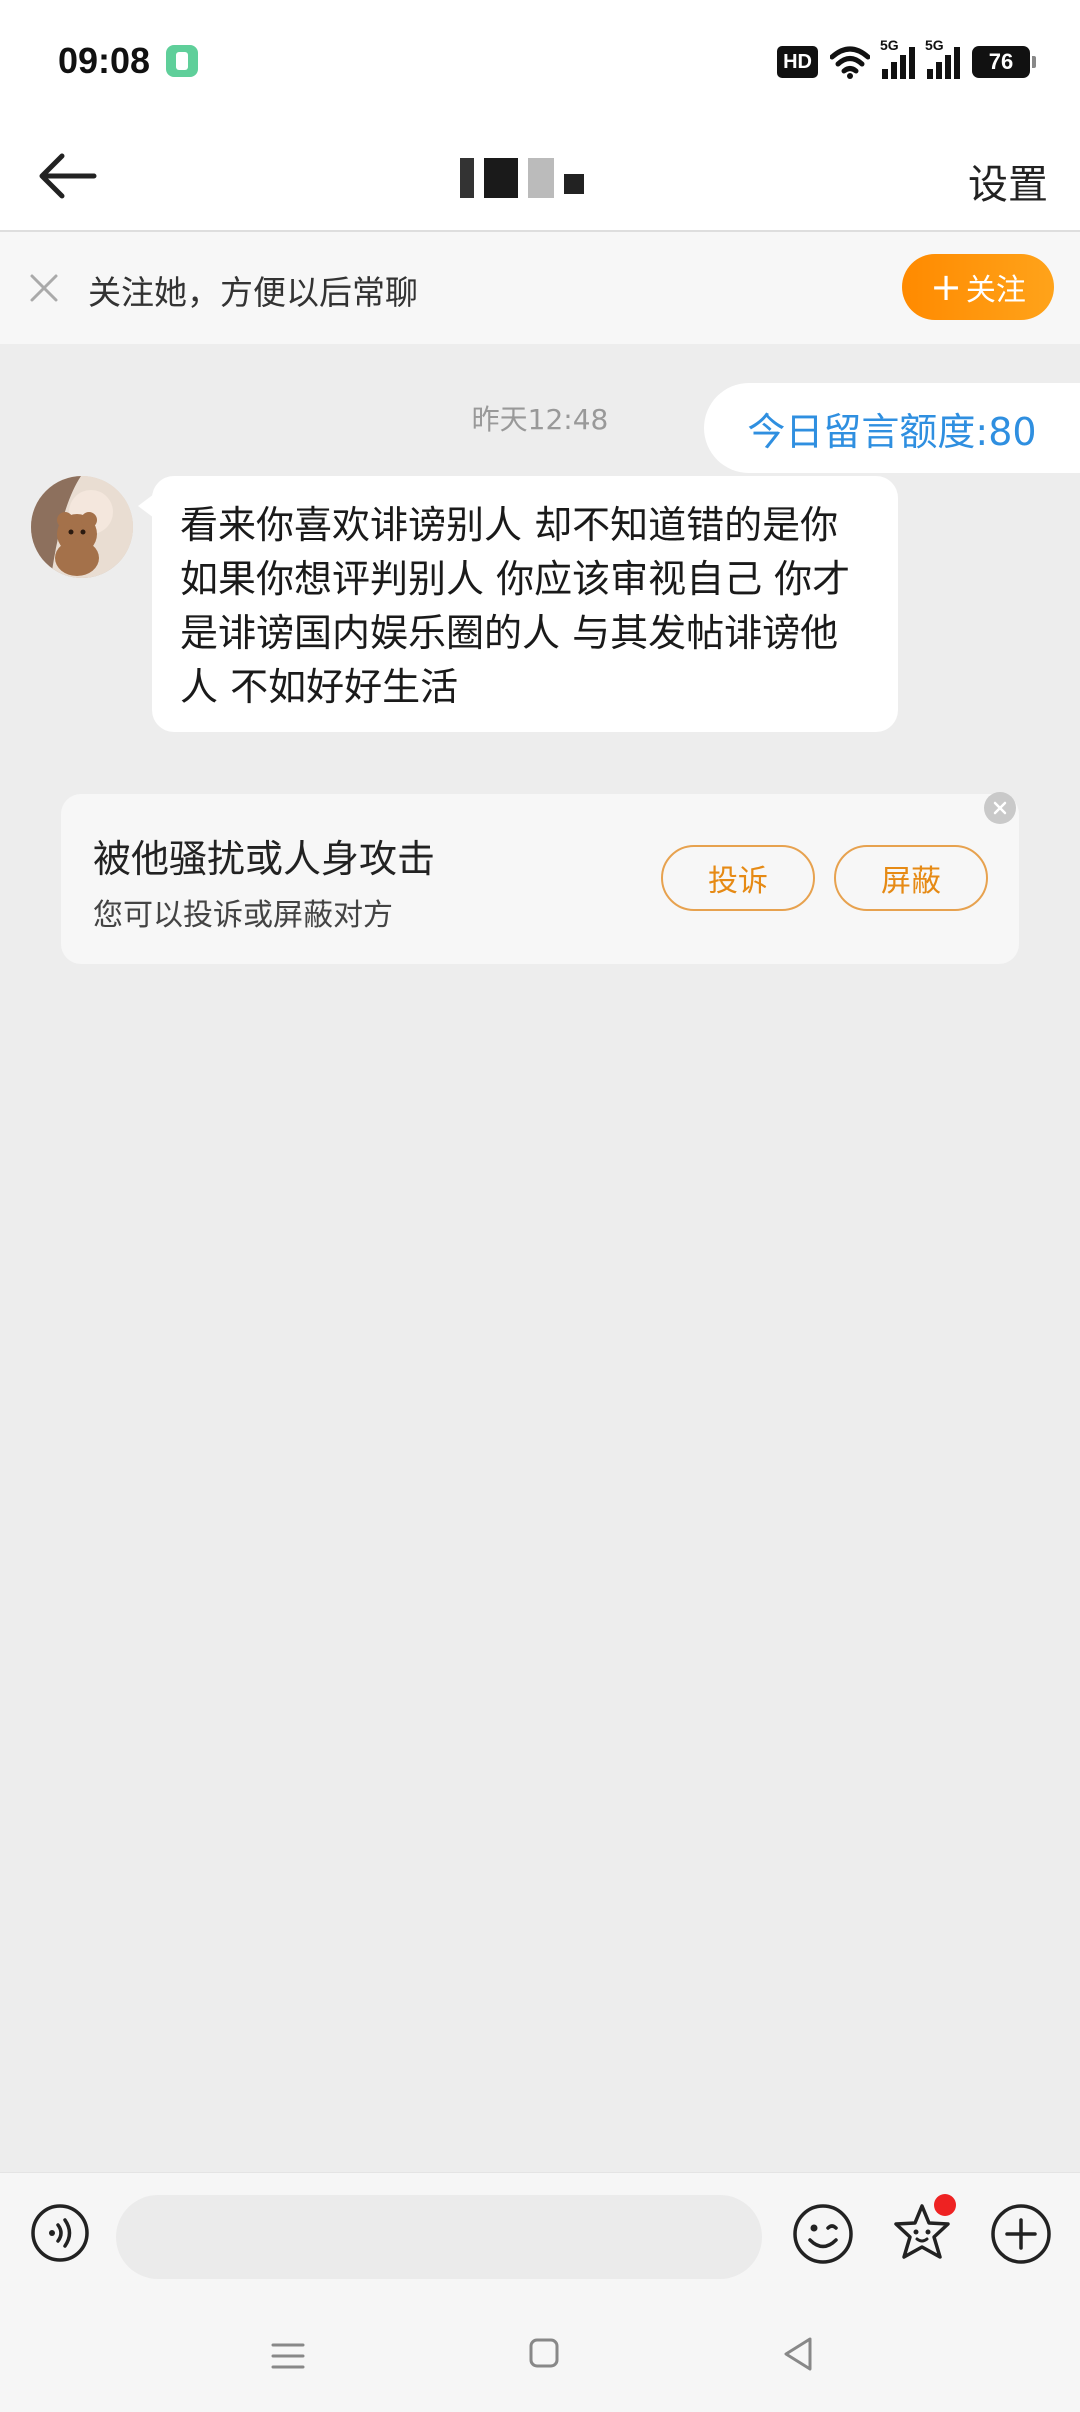 The height and width of the screenshot is (2412, 1080). What do you see at coordinates (897, 58) in the screenshot?
I see `signal-icon-1: 5G` at bounding box center [897, 58].